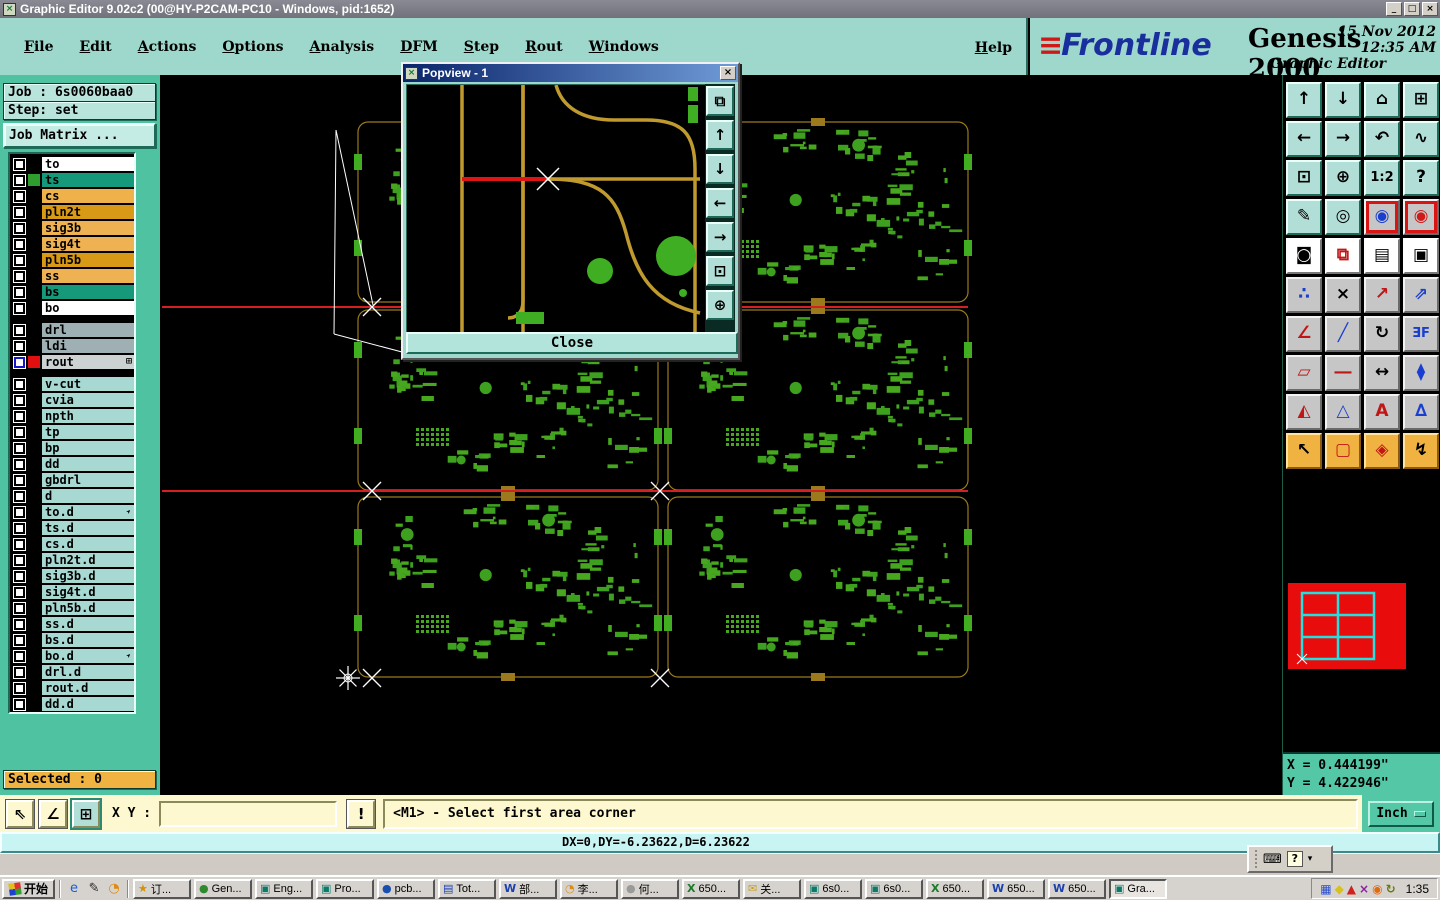 This screenshot has height=900, width=1440. What do you see at coordinates (19, 330) in the screenshot?
I see `layer-checkbox-drl` at bounding box center [19, 330].